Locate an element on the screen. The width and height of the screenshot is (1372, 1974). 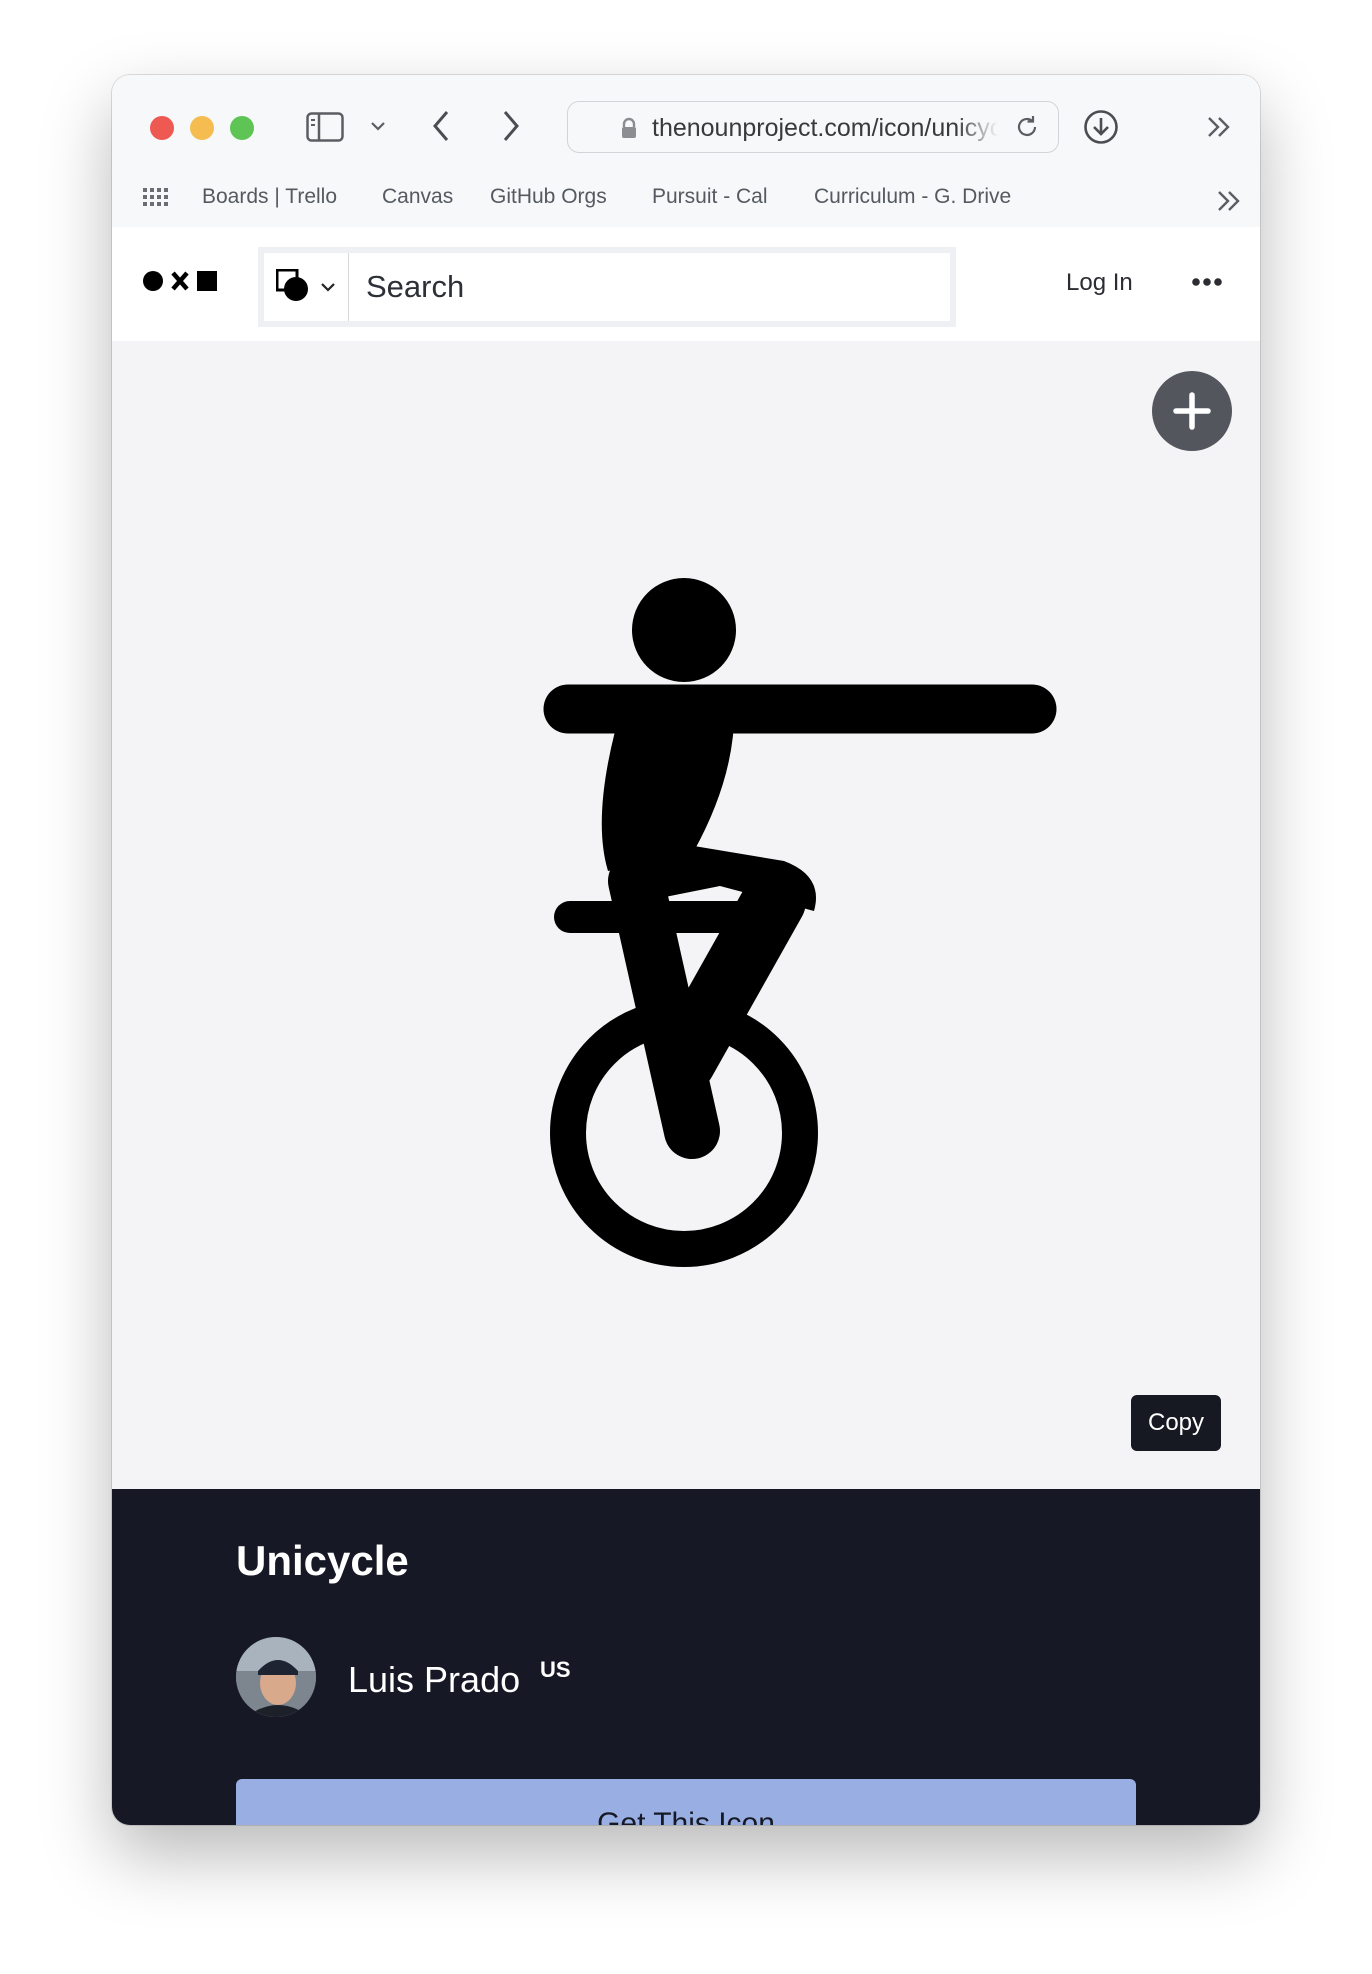
author-avatar is located at coordinates (276, 1677).